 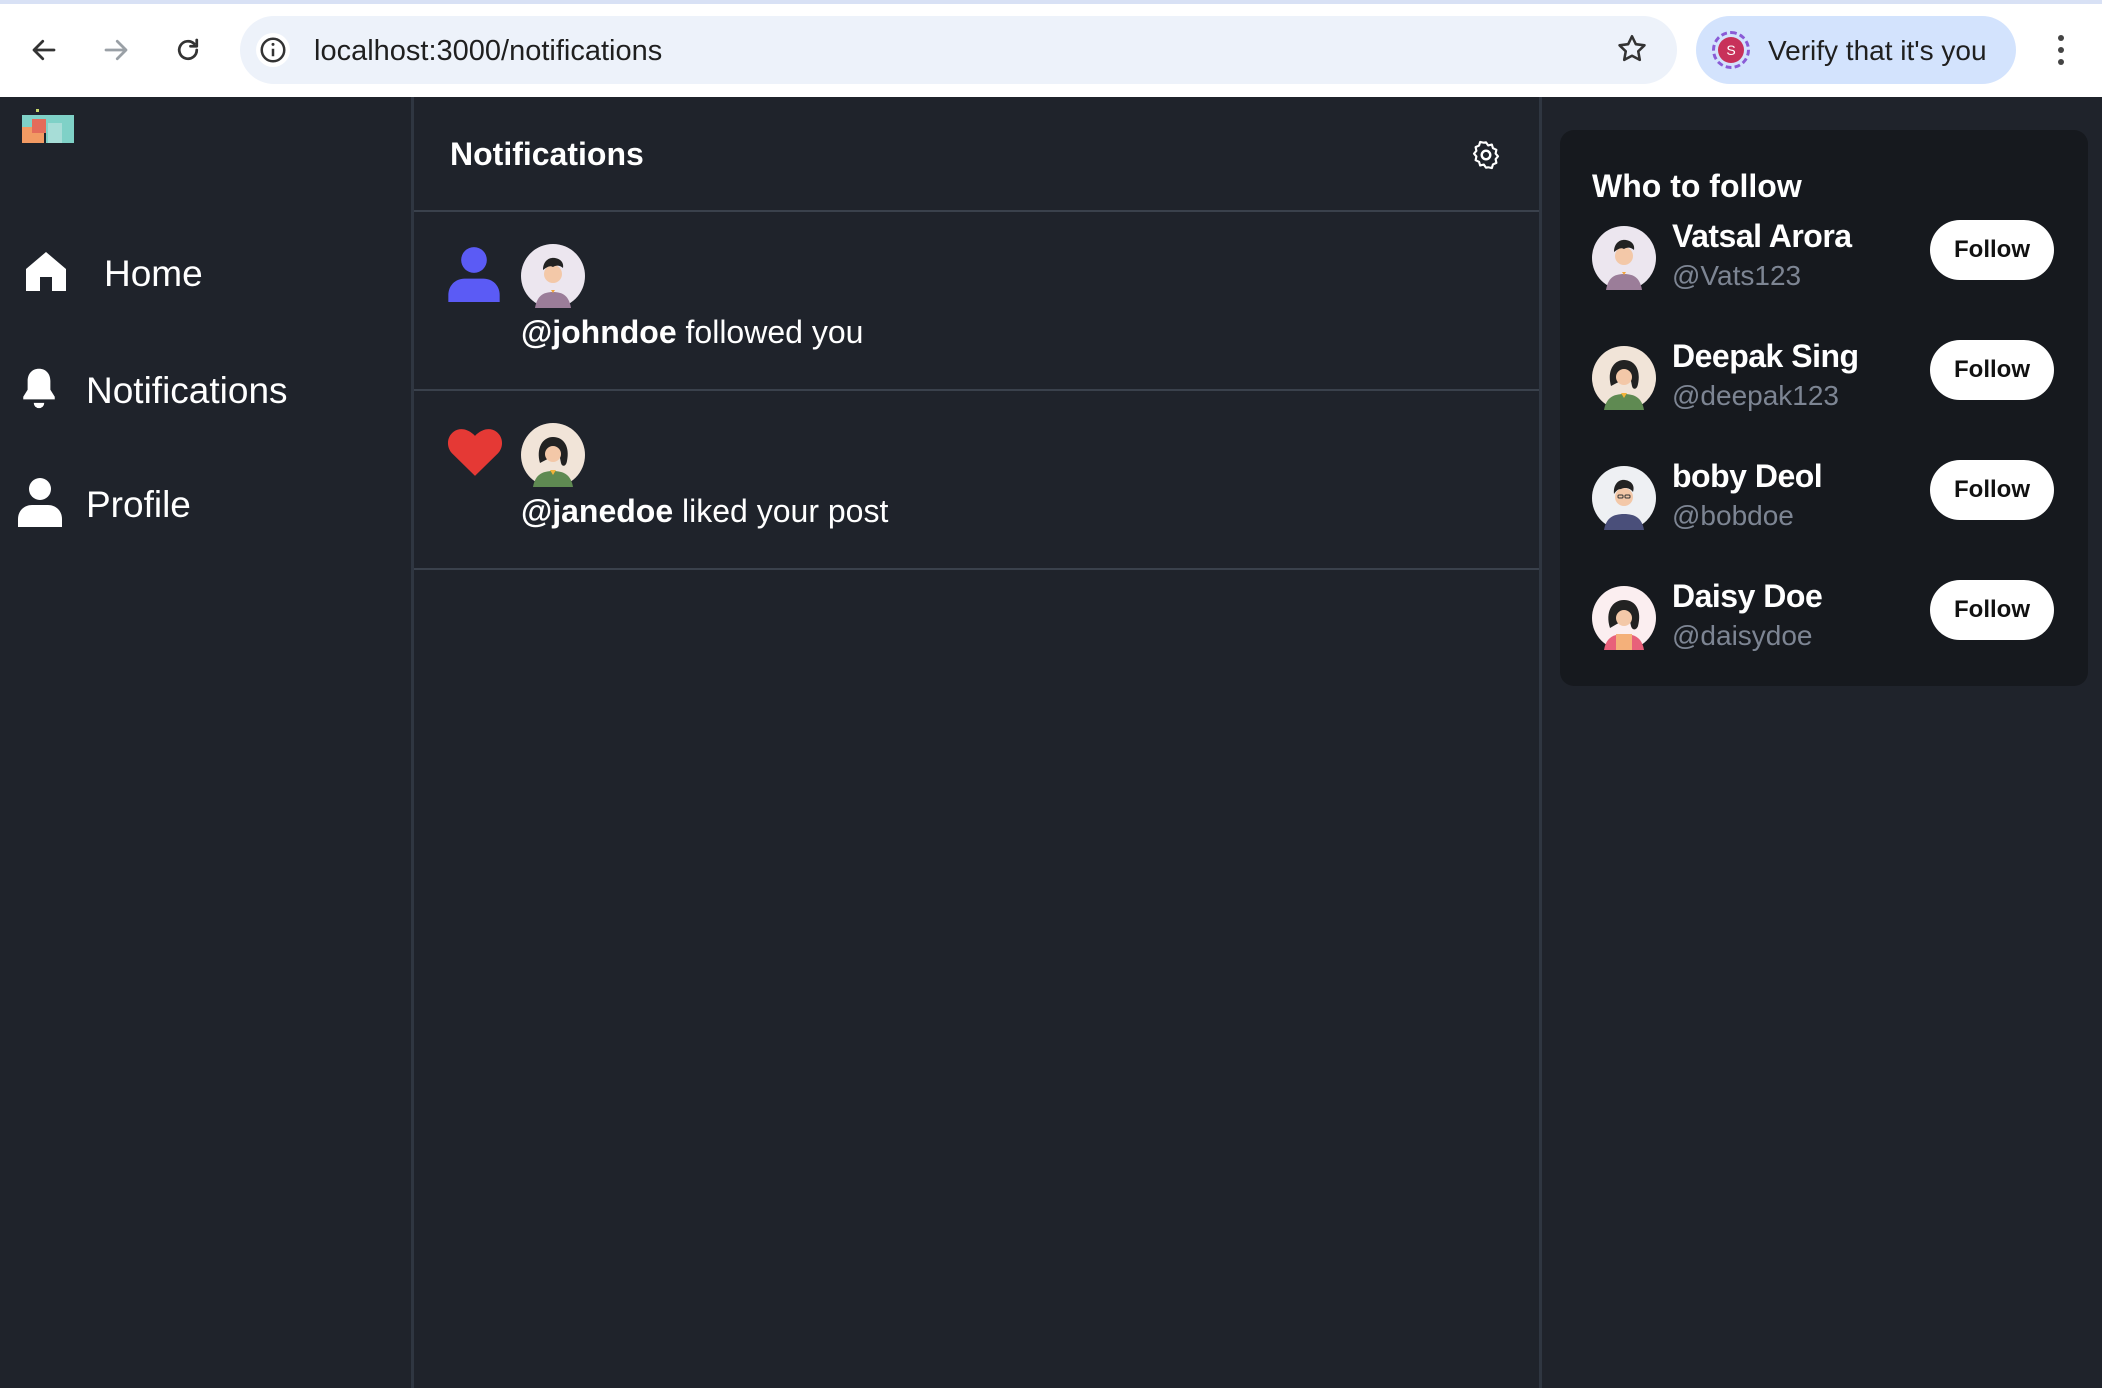 I want to click on reload-icon, so click(x=188, y=50).